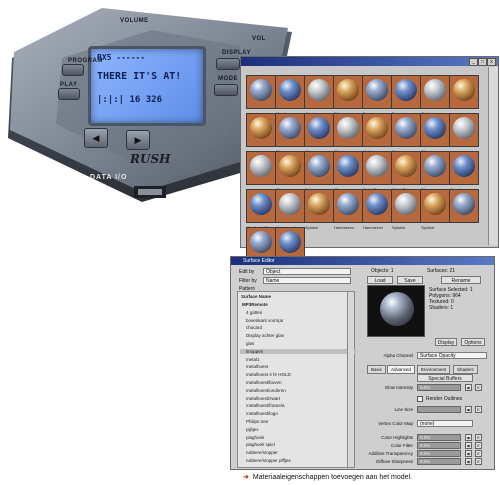 The width and height of the screenshot is (500, 485). Describe the element at coordinates (478, 445) in the screenshot. I see `color-filter-envelope-icon: E` at that location.